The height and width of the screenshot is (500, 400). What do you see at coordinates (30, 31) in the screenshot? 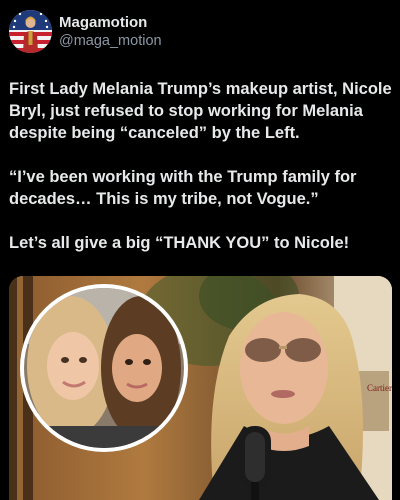
I see `flag-avatar-icon` at bounding box center [30, 31].